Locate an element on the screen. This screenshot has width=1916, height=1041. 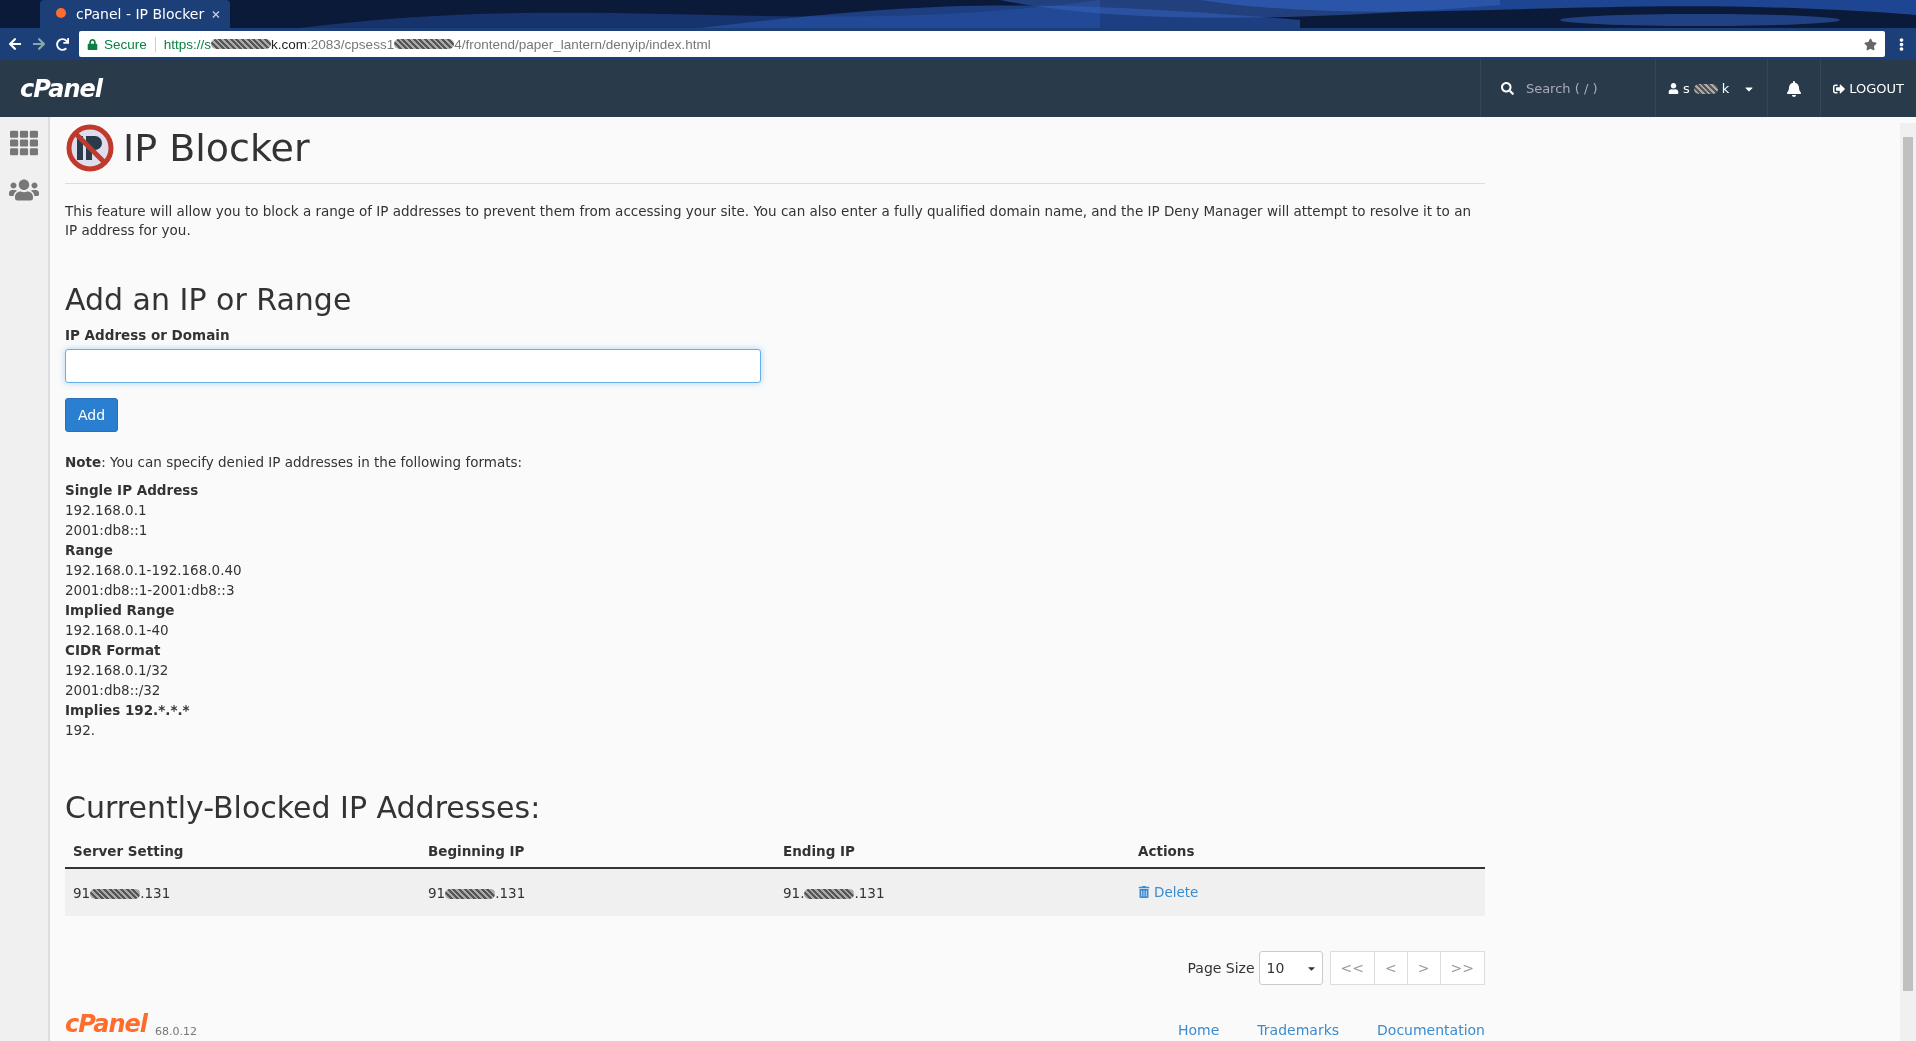
format-example: 192.168.0.1 is located at coordinates (106, 510).